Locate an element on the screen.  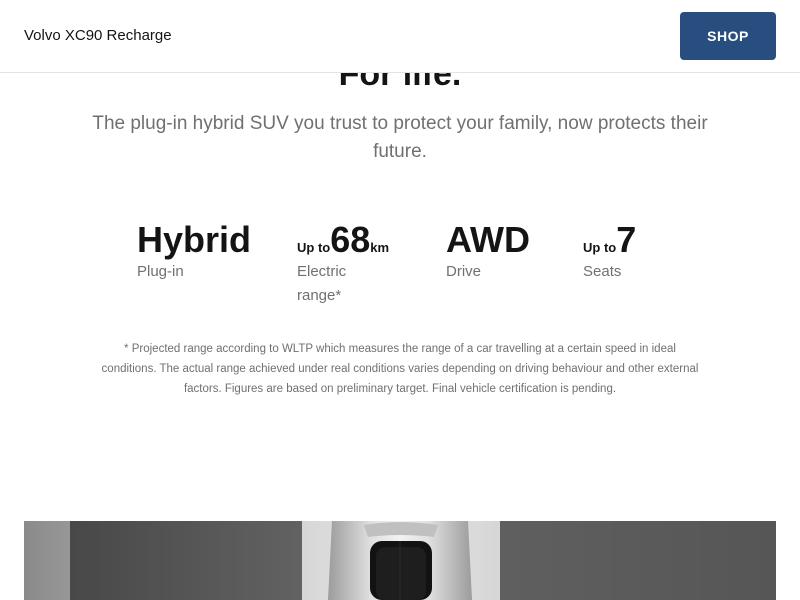
spec-value-line: Up to 7 is located at coordinates (609, 240).